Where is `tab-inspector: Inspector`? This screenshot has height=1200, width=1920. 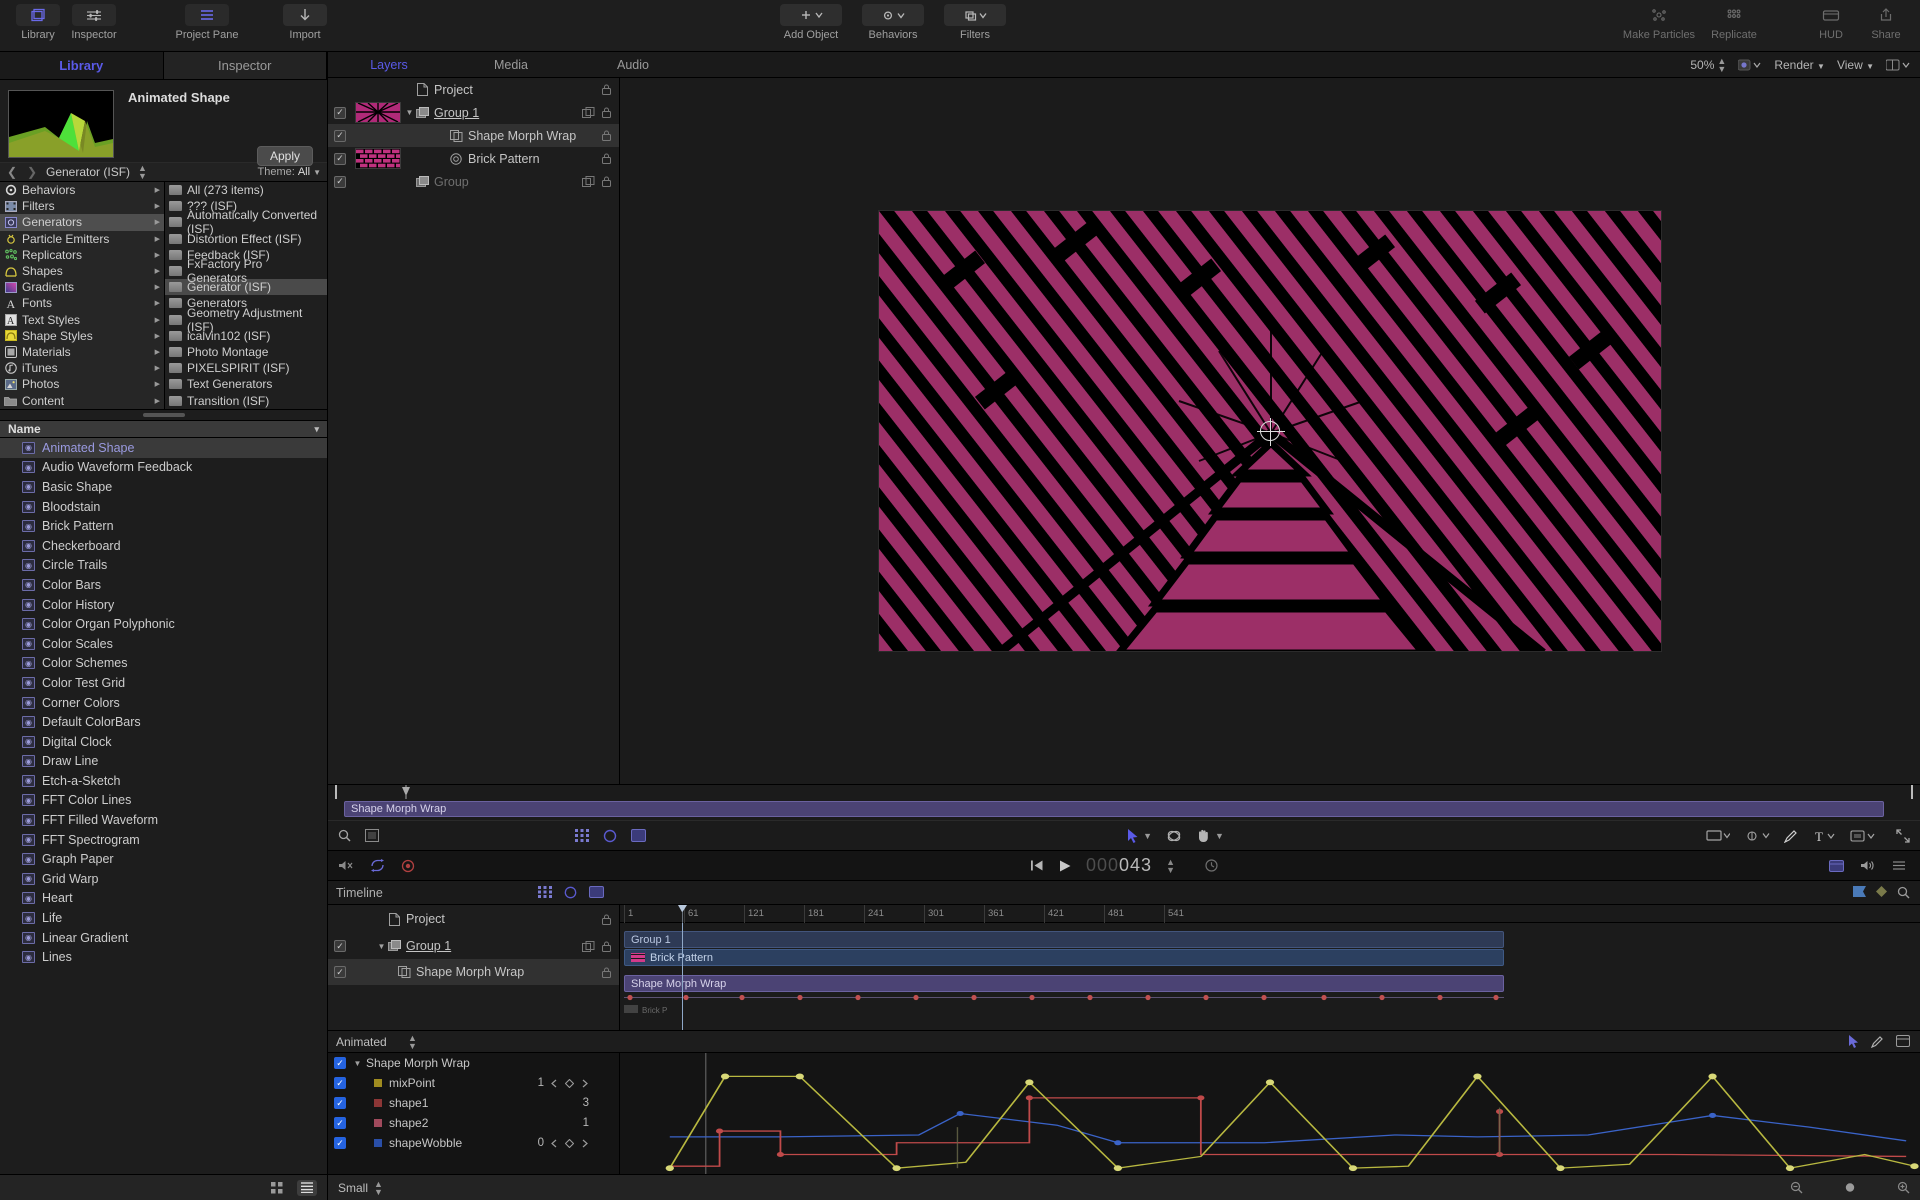 tab-inspector: Inspector is located at coordinates (245, 65).